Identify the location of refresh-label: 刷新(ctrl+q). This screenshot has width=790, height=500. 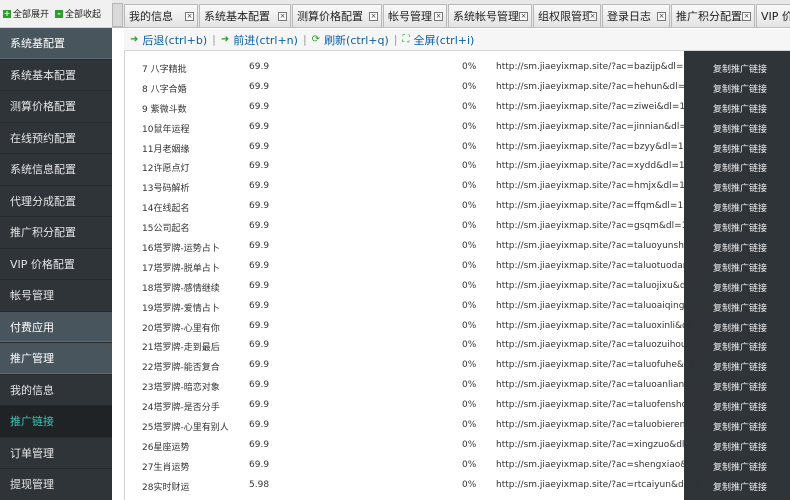
(356, 40).